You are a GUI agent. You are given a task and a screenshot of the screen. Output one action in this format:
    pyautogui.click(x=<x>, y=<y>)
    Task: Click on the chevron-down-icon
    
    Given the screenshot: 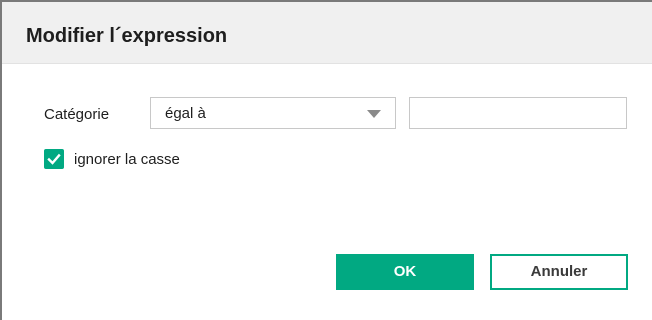 What is the action you would take?
    pyautogui.click(x=374, y=114)
    